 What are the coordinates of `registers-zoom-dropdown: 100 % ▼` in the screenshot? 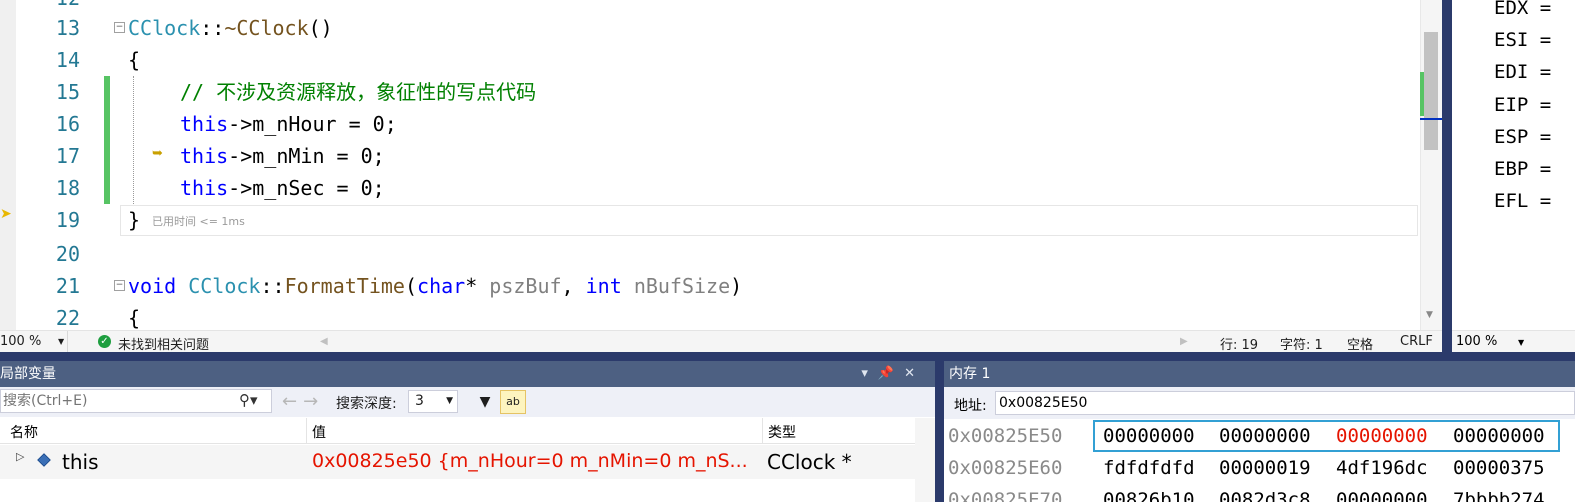 It's located at (1513, 341).